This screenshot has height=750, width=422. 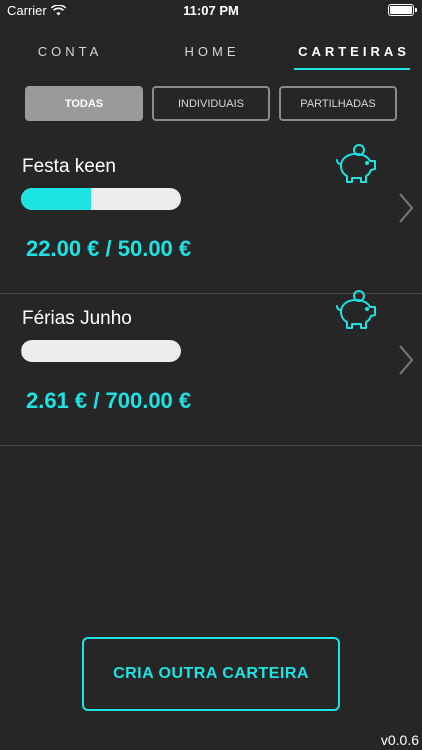 What do you see at coordinates (84, 103) in the screenshot?
I see `filter-todas-button: TODAS` at bounding box center [84, 103].